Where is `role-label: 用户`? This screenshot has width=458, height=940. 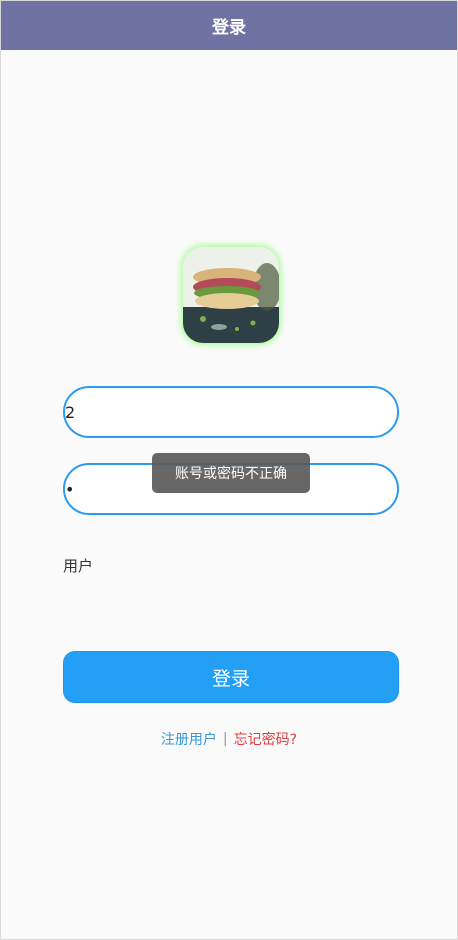 role-label: 用户 is located at coordinates (78, 566).